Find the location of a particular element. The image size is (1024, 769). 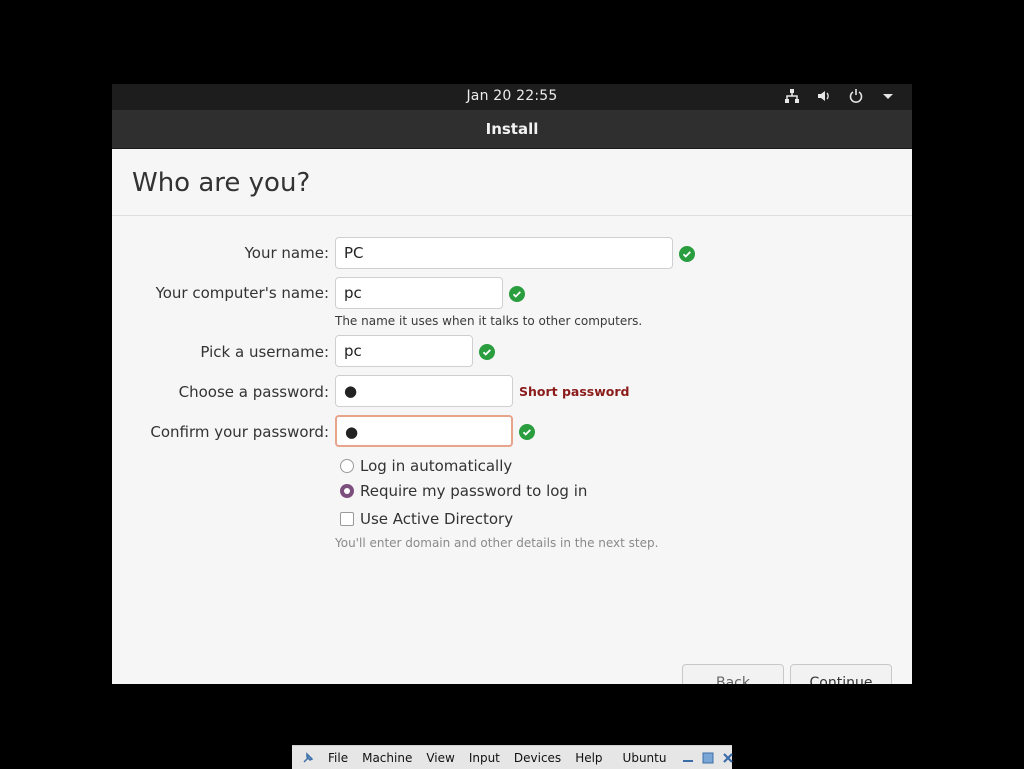

network-icon is located at coordinates (793, 97).